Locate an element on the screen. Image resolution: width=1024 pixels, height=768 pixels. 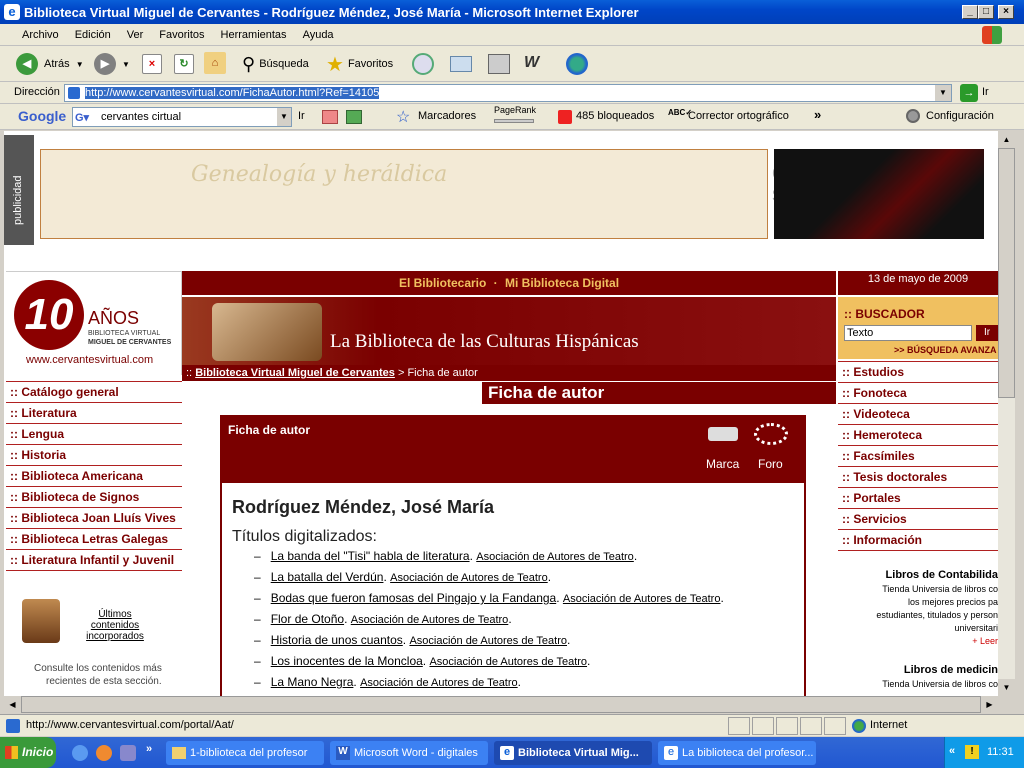
scroll-left-button: ◀ is located at coordinates (12, 704).